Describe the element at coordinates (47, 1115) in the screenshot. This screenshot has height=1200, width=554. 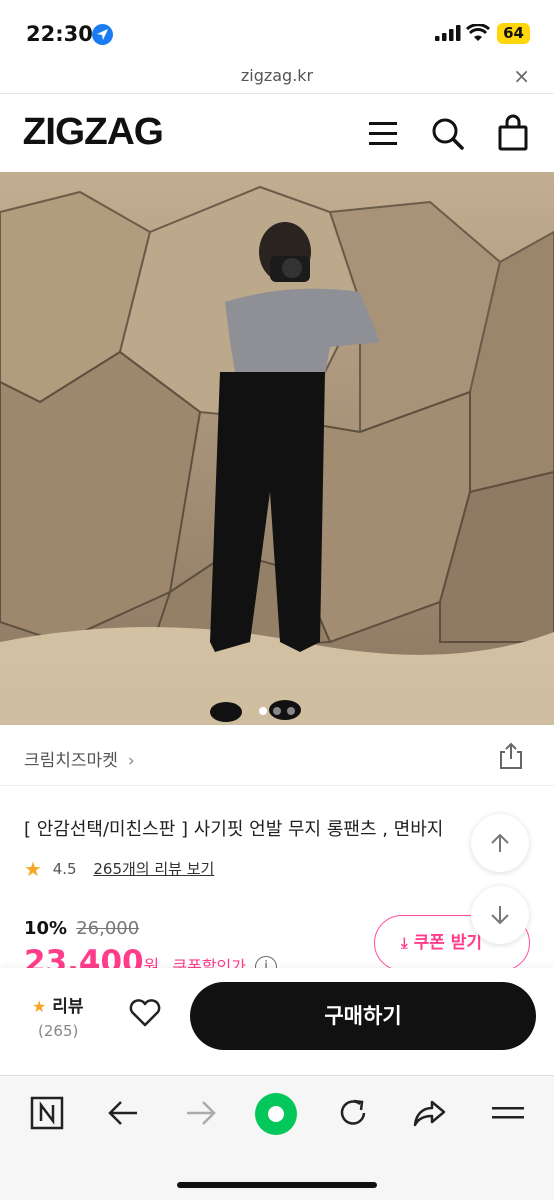
I see `naver-icon` at that location.